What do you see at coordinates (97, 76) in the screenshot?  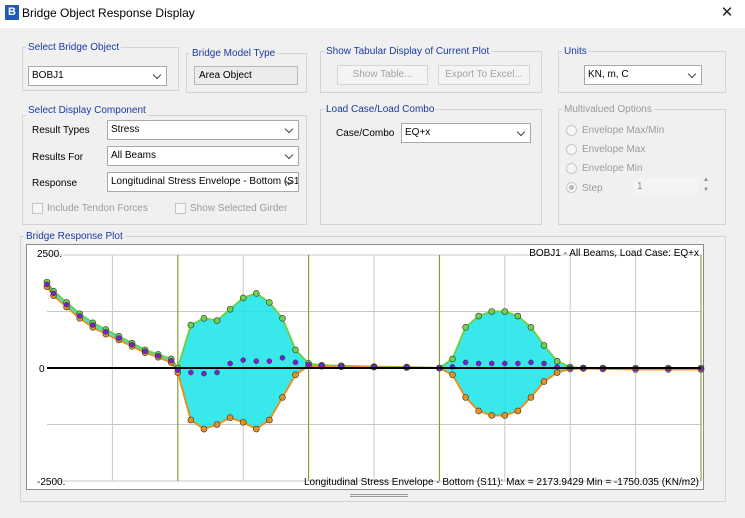 I see `bridge-object-select: BOBJ1` at bounding box center [97, 76].